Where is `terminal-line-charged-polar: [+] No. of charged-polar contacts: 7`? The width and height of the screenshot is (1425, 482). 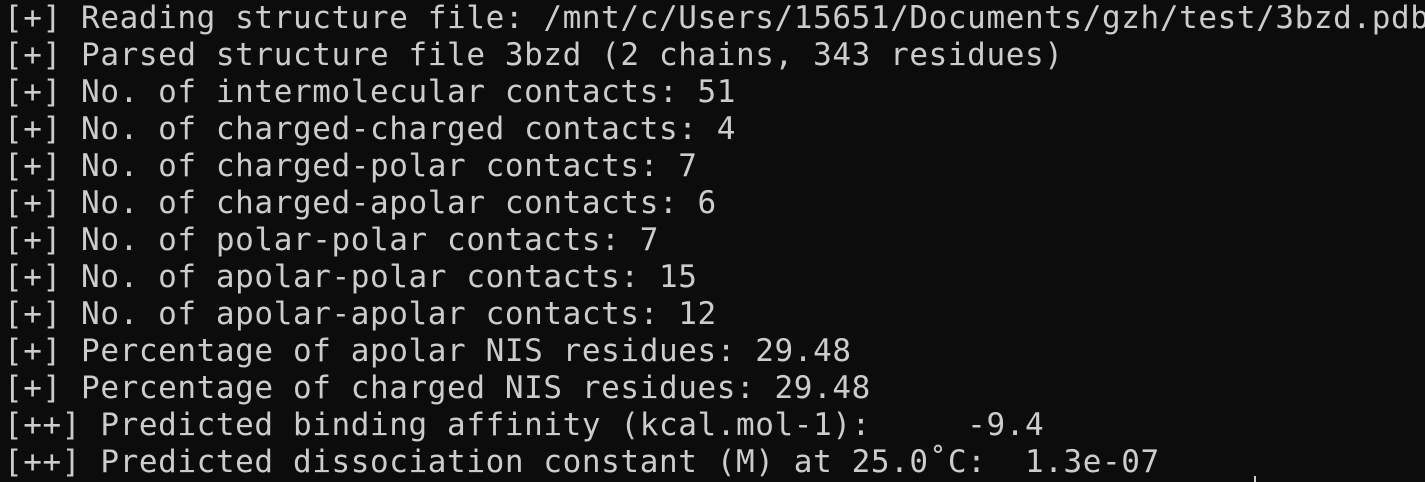
terminal-line-charged-polar: [+] No. of charged-polar contacts: 7 is located at coordinates (351, 166).